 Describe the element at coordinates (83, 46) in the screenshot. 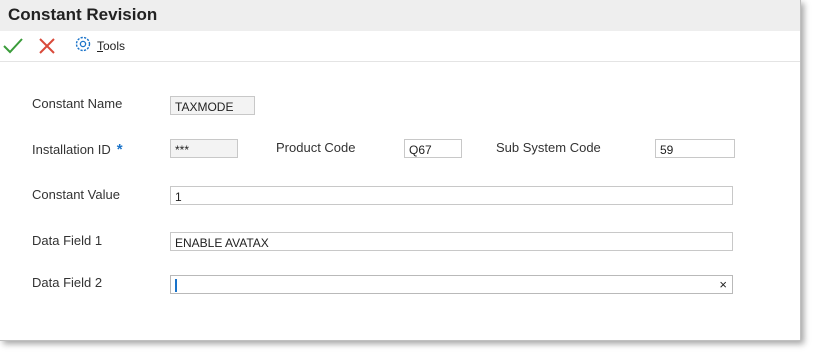

I see `gear-icon` at that location.